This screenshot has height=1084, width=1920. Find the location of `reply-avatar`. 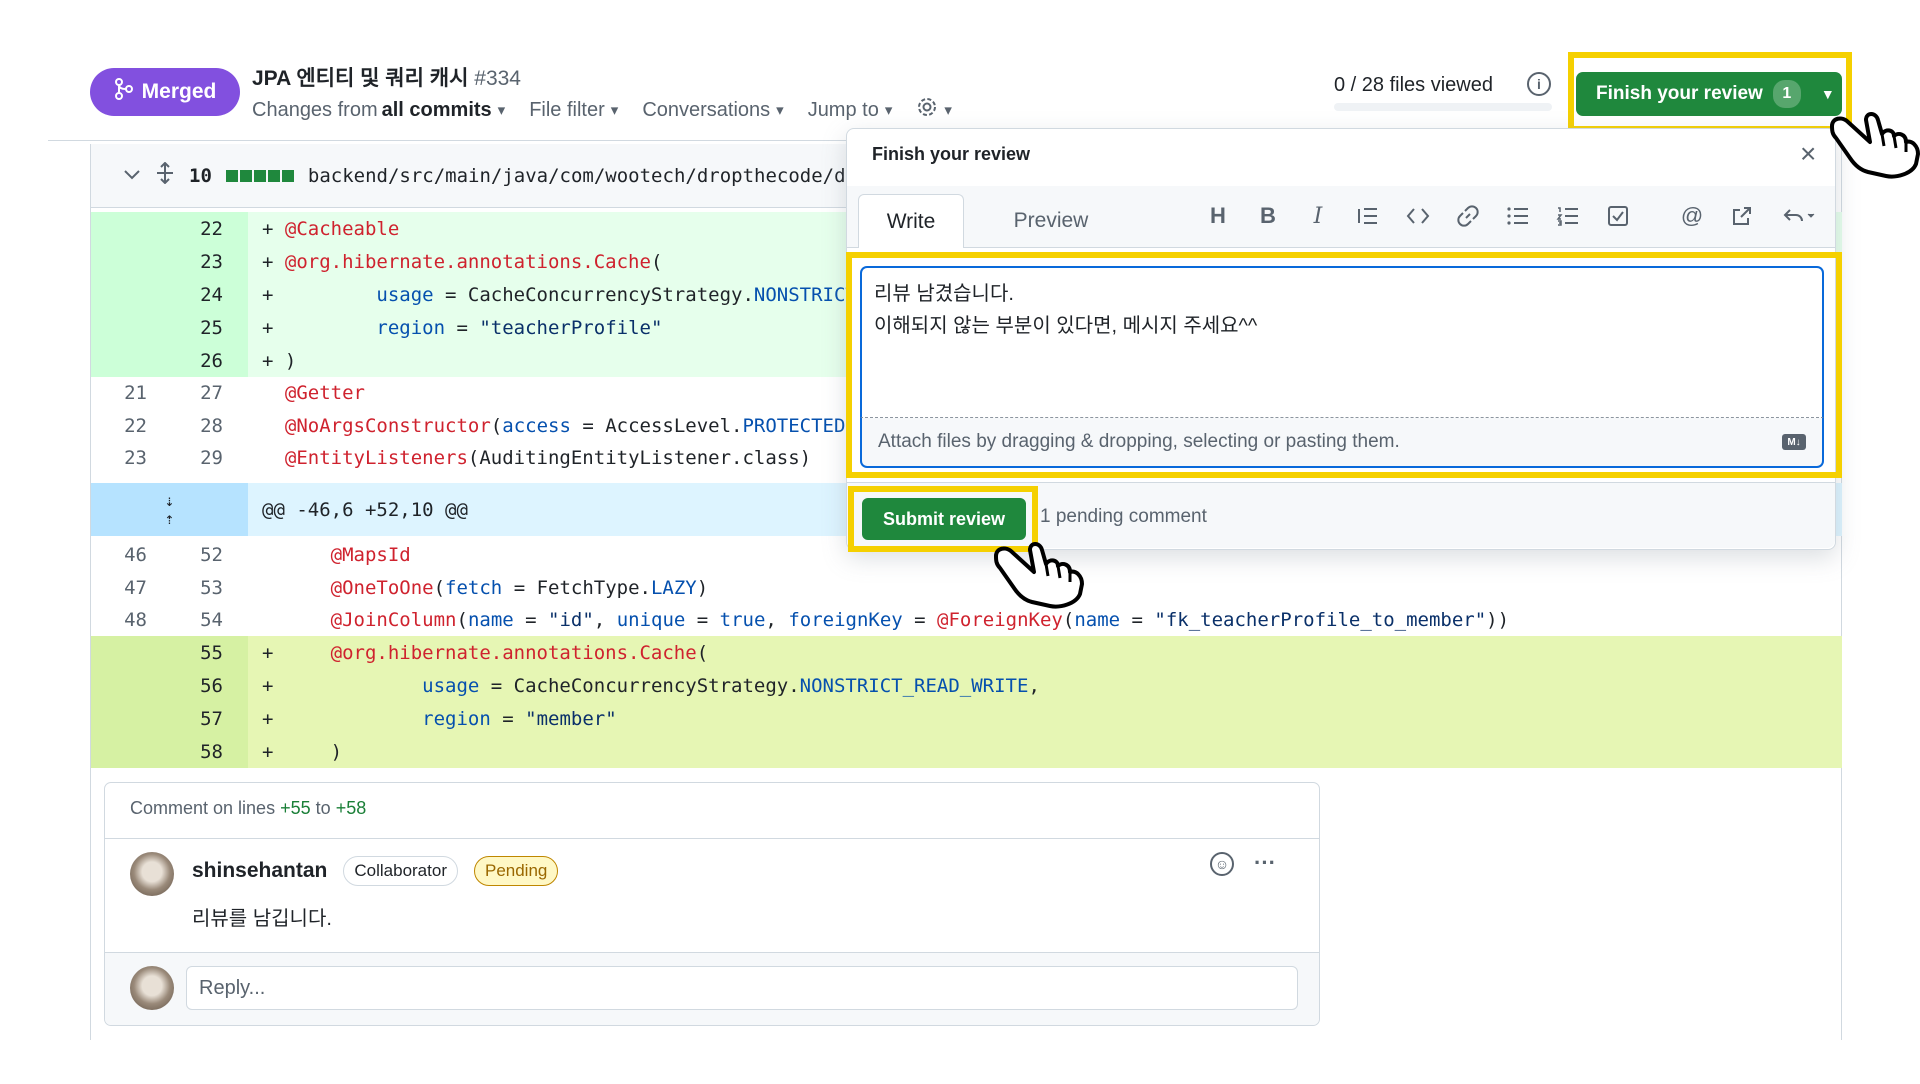

reply-avatar is located at coordinates (152, 988).